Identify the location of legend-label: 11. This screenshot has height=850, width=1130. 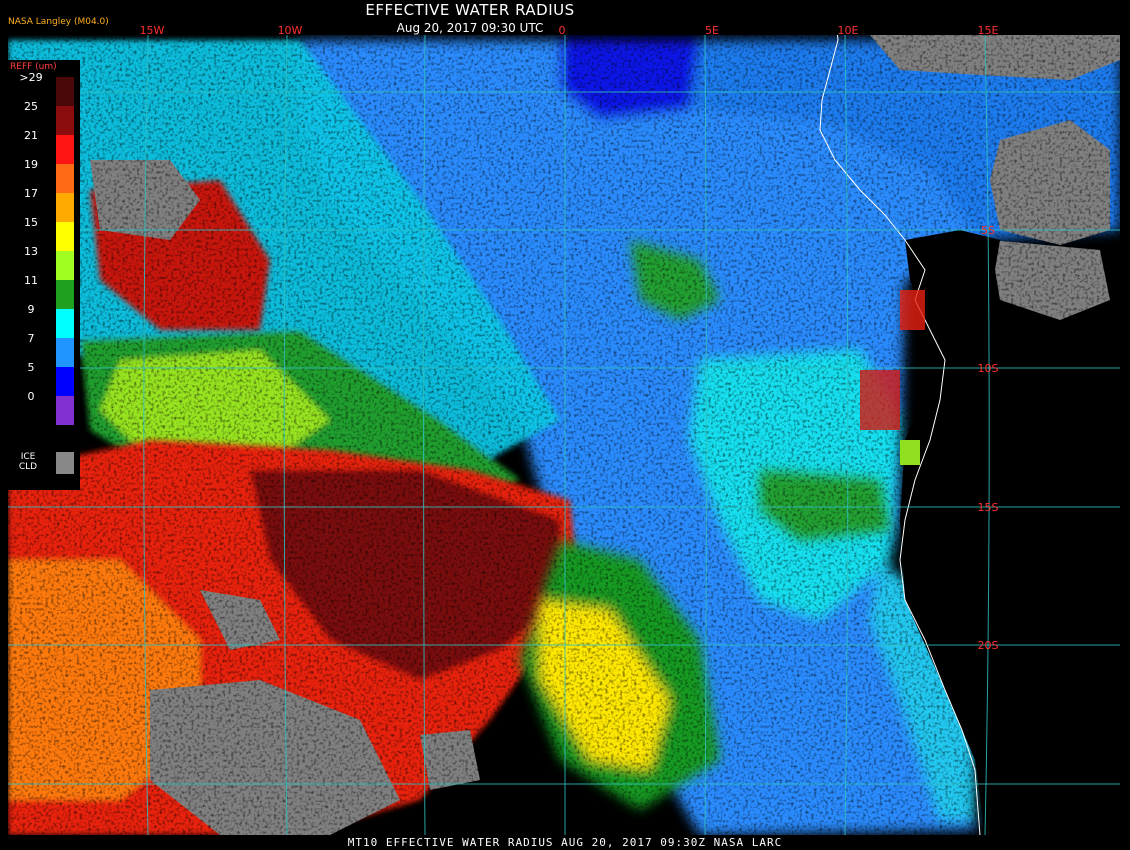
(31, 280).